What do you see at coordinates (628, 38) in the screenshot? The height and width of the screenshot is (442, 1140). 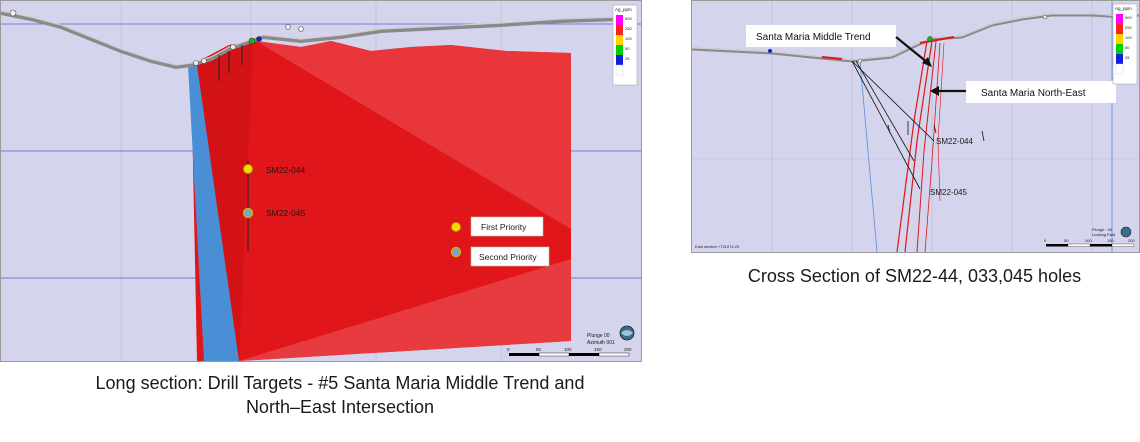 I see `long-legend-value-100: 100` at bounding box center [628, 38].